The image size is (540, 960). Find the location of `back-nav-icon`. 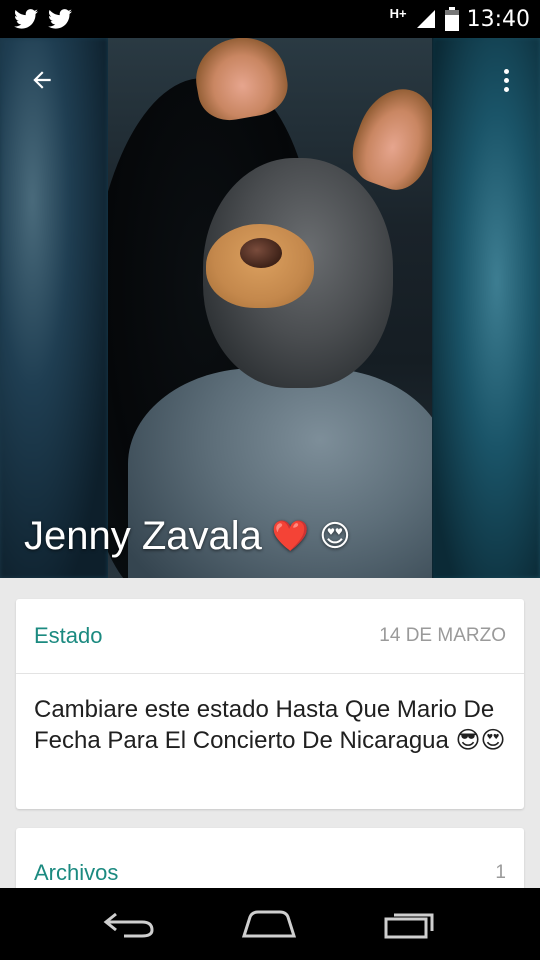

back-nav-icon is located at coordinates (129, 924).